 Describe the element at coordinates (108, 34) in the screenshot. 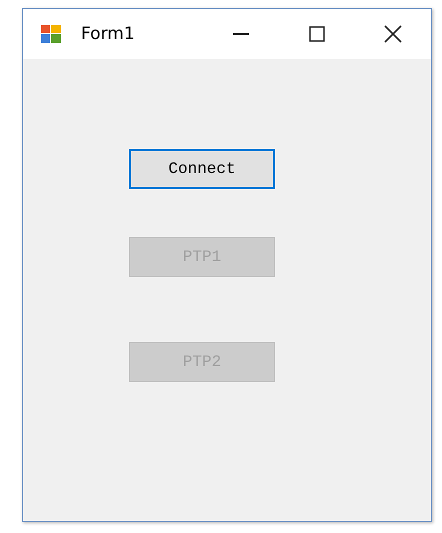

I see `window-title: Form1` at that location.